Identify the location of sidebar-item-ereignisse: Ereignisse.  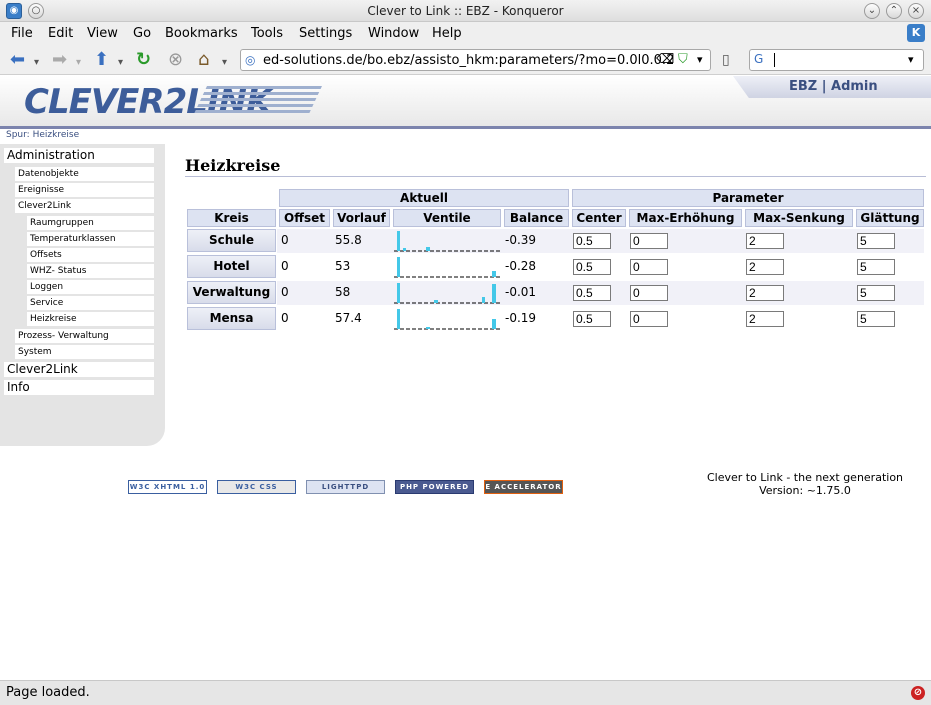
(84, 190).